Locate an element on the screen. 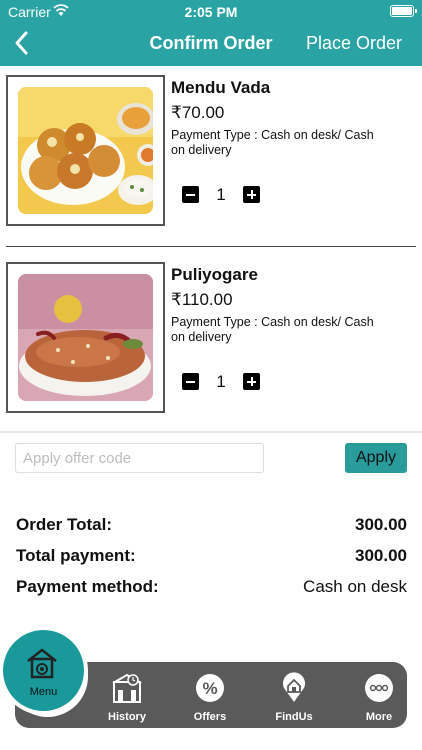 Image resolution: width=422 pixels, height=750 pixels. item-price: ₹70.00 is located at coordinates (198, 112).